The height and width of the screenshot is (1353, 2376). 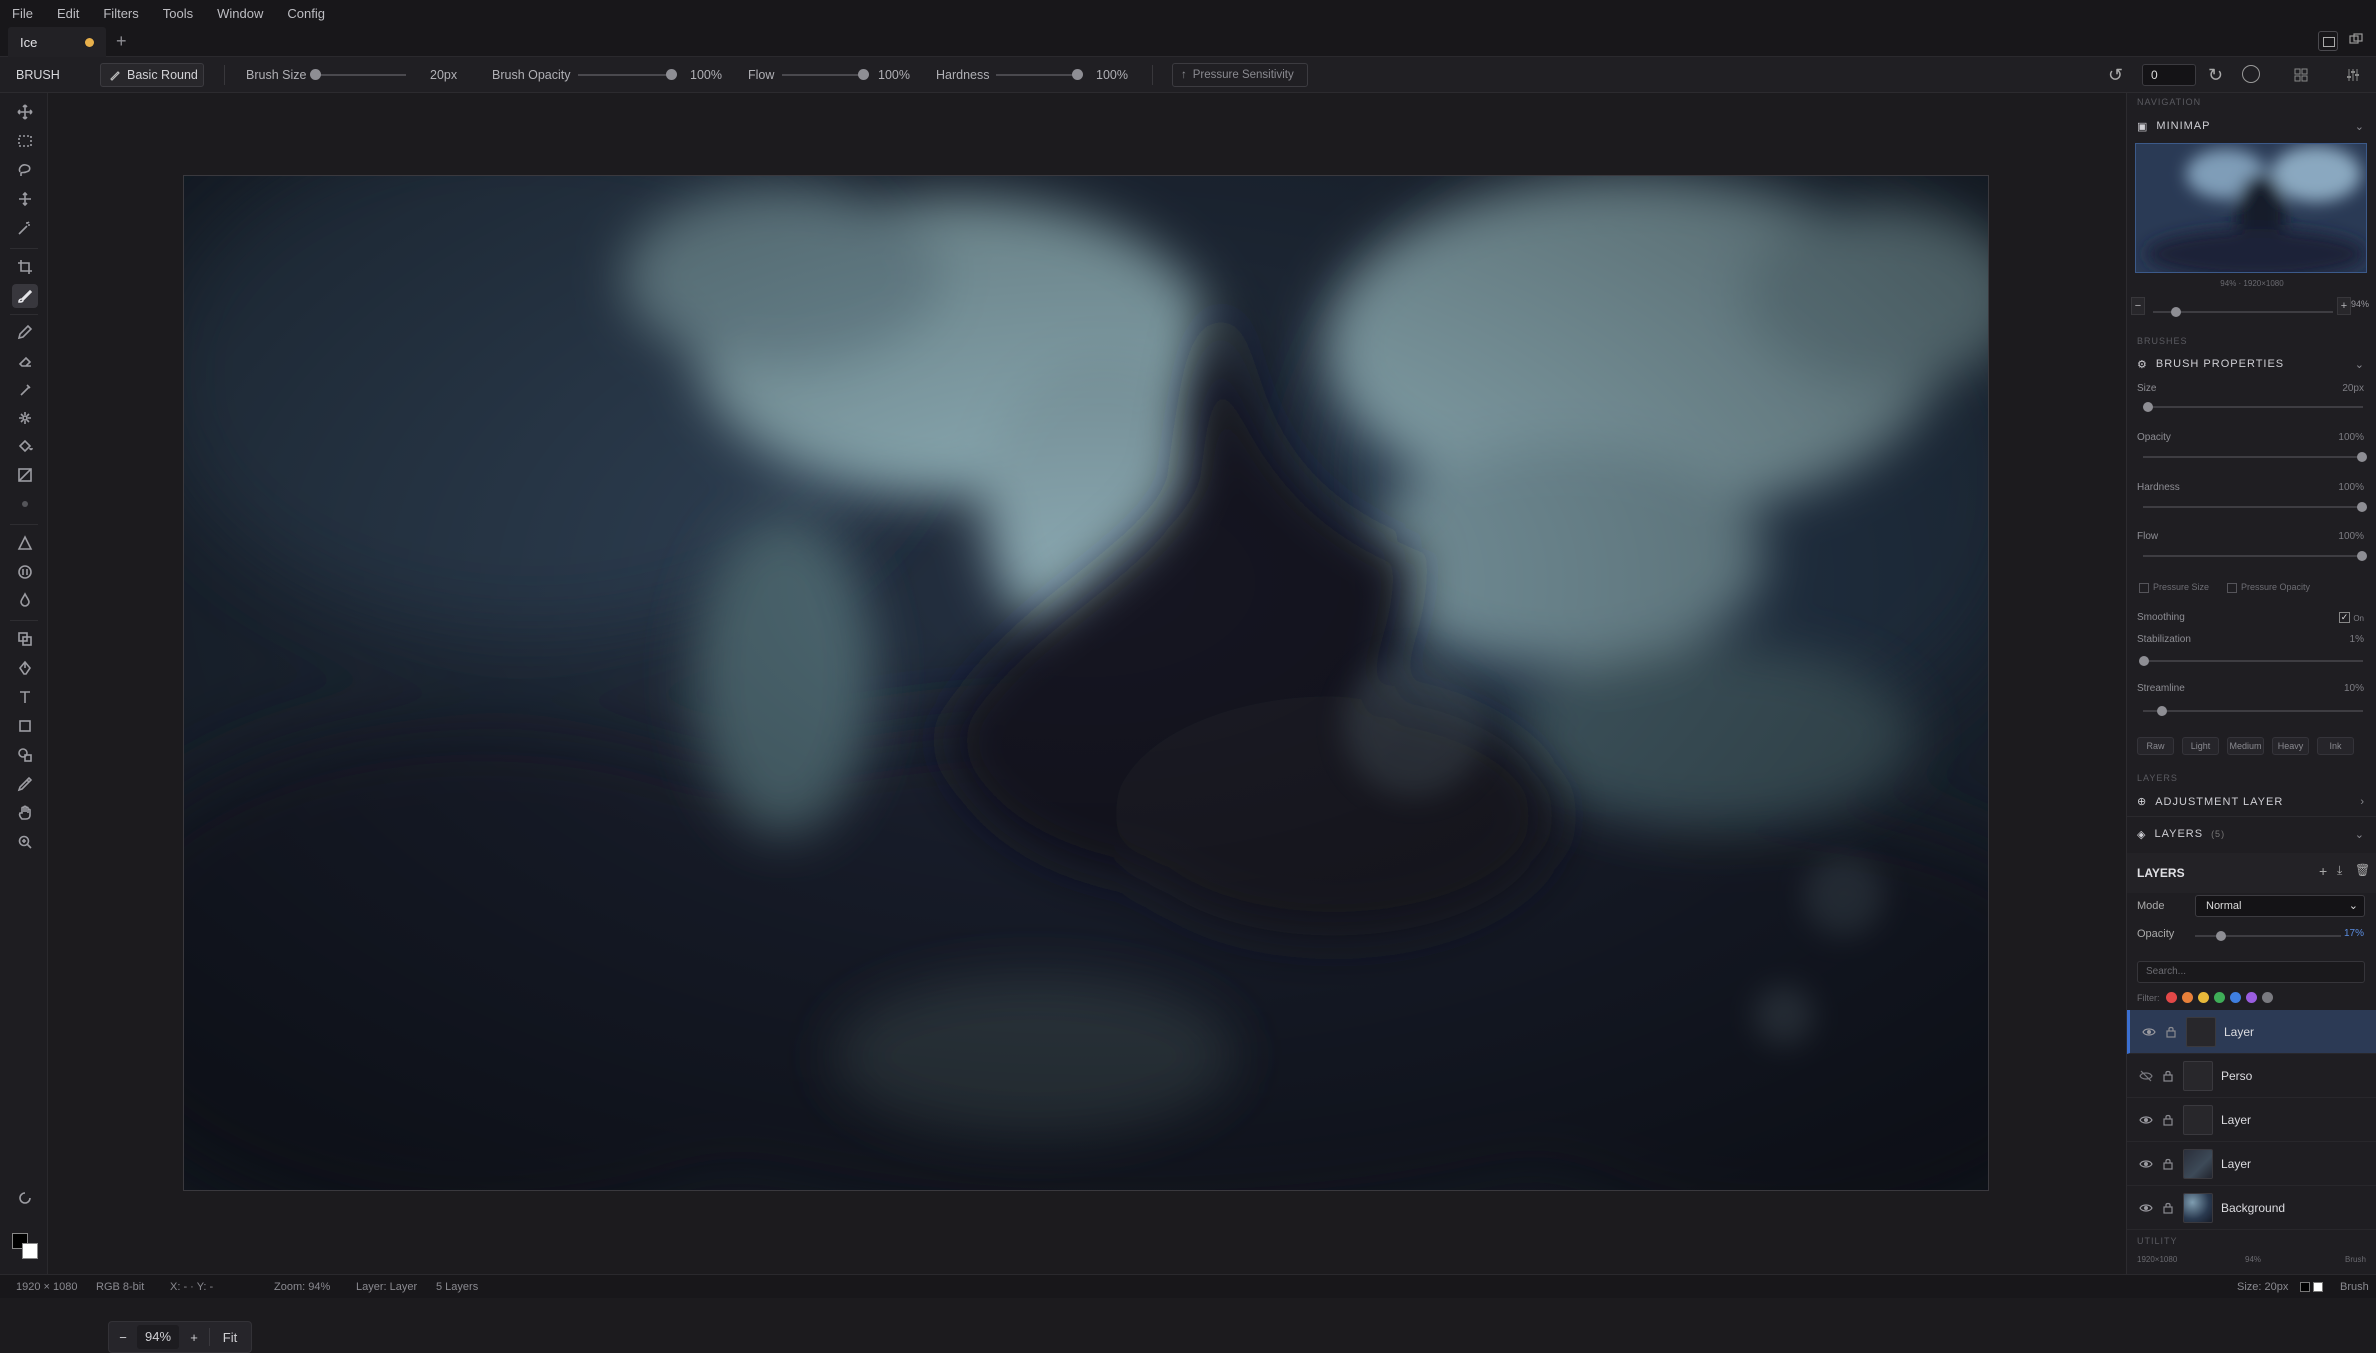 I want to click on minimap-zoom-slider, so click(x=2243, y=312).